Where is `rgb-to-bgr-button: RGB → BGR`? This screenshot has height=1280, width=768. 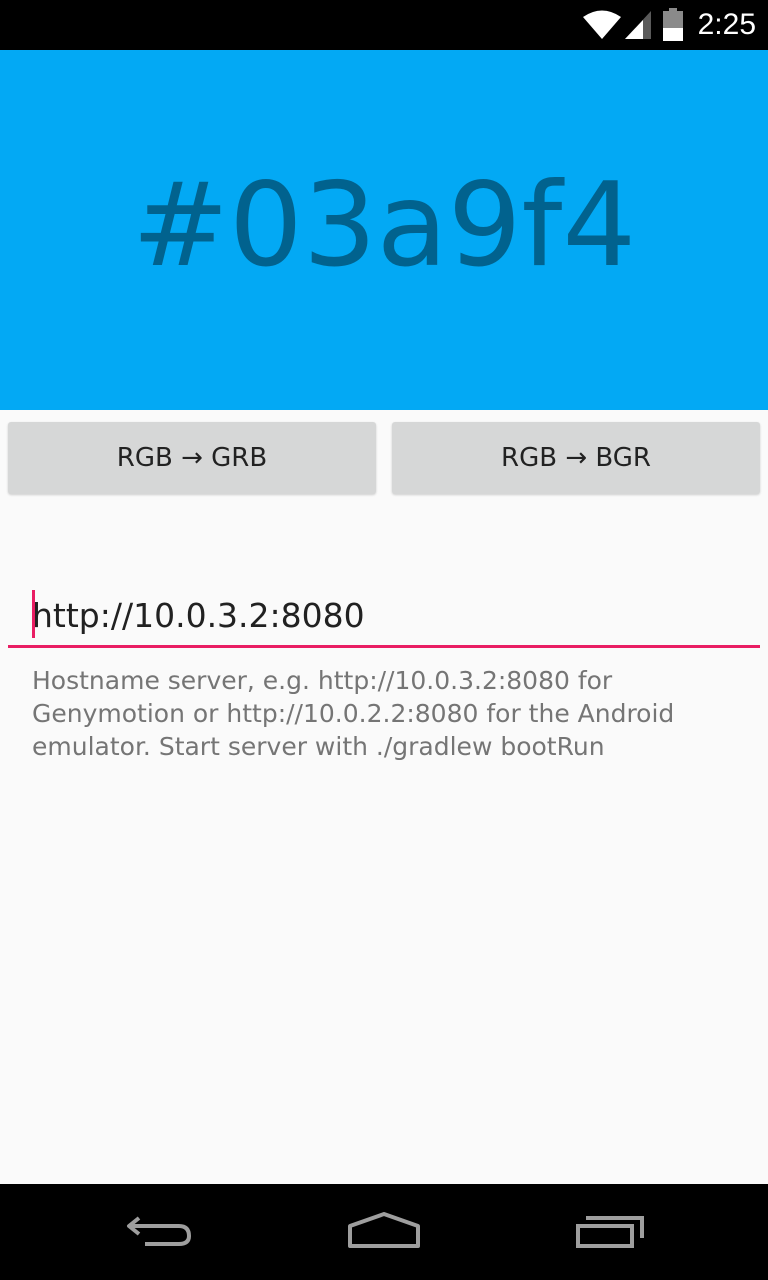
rgb-to-bgr-button: RGB → BGR is located at coordinates (576, 458).